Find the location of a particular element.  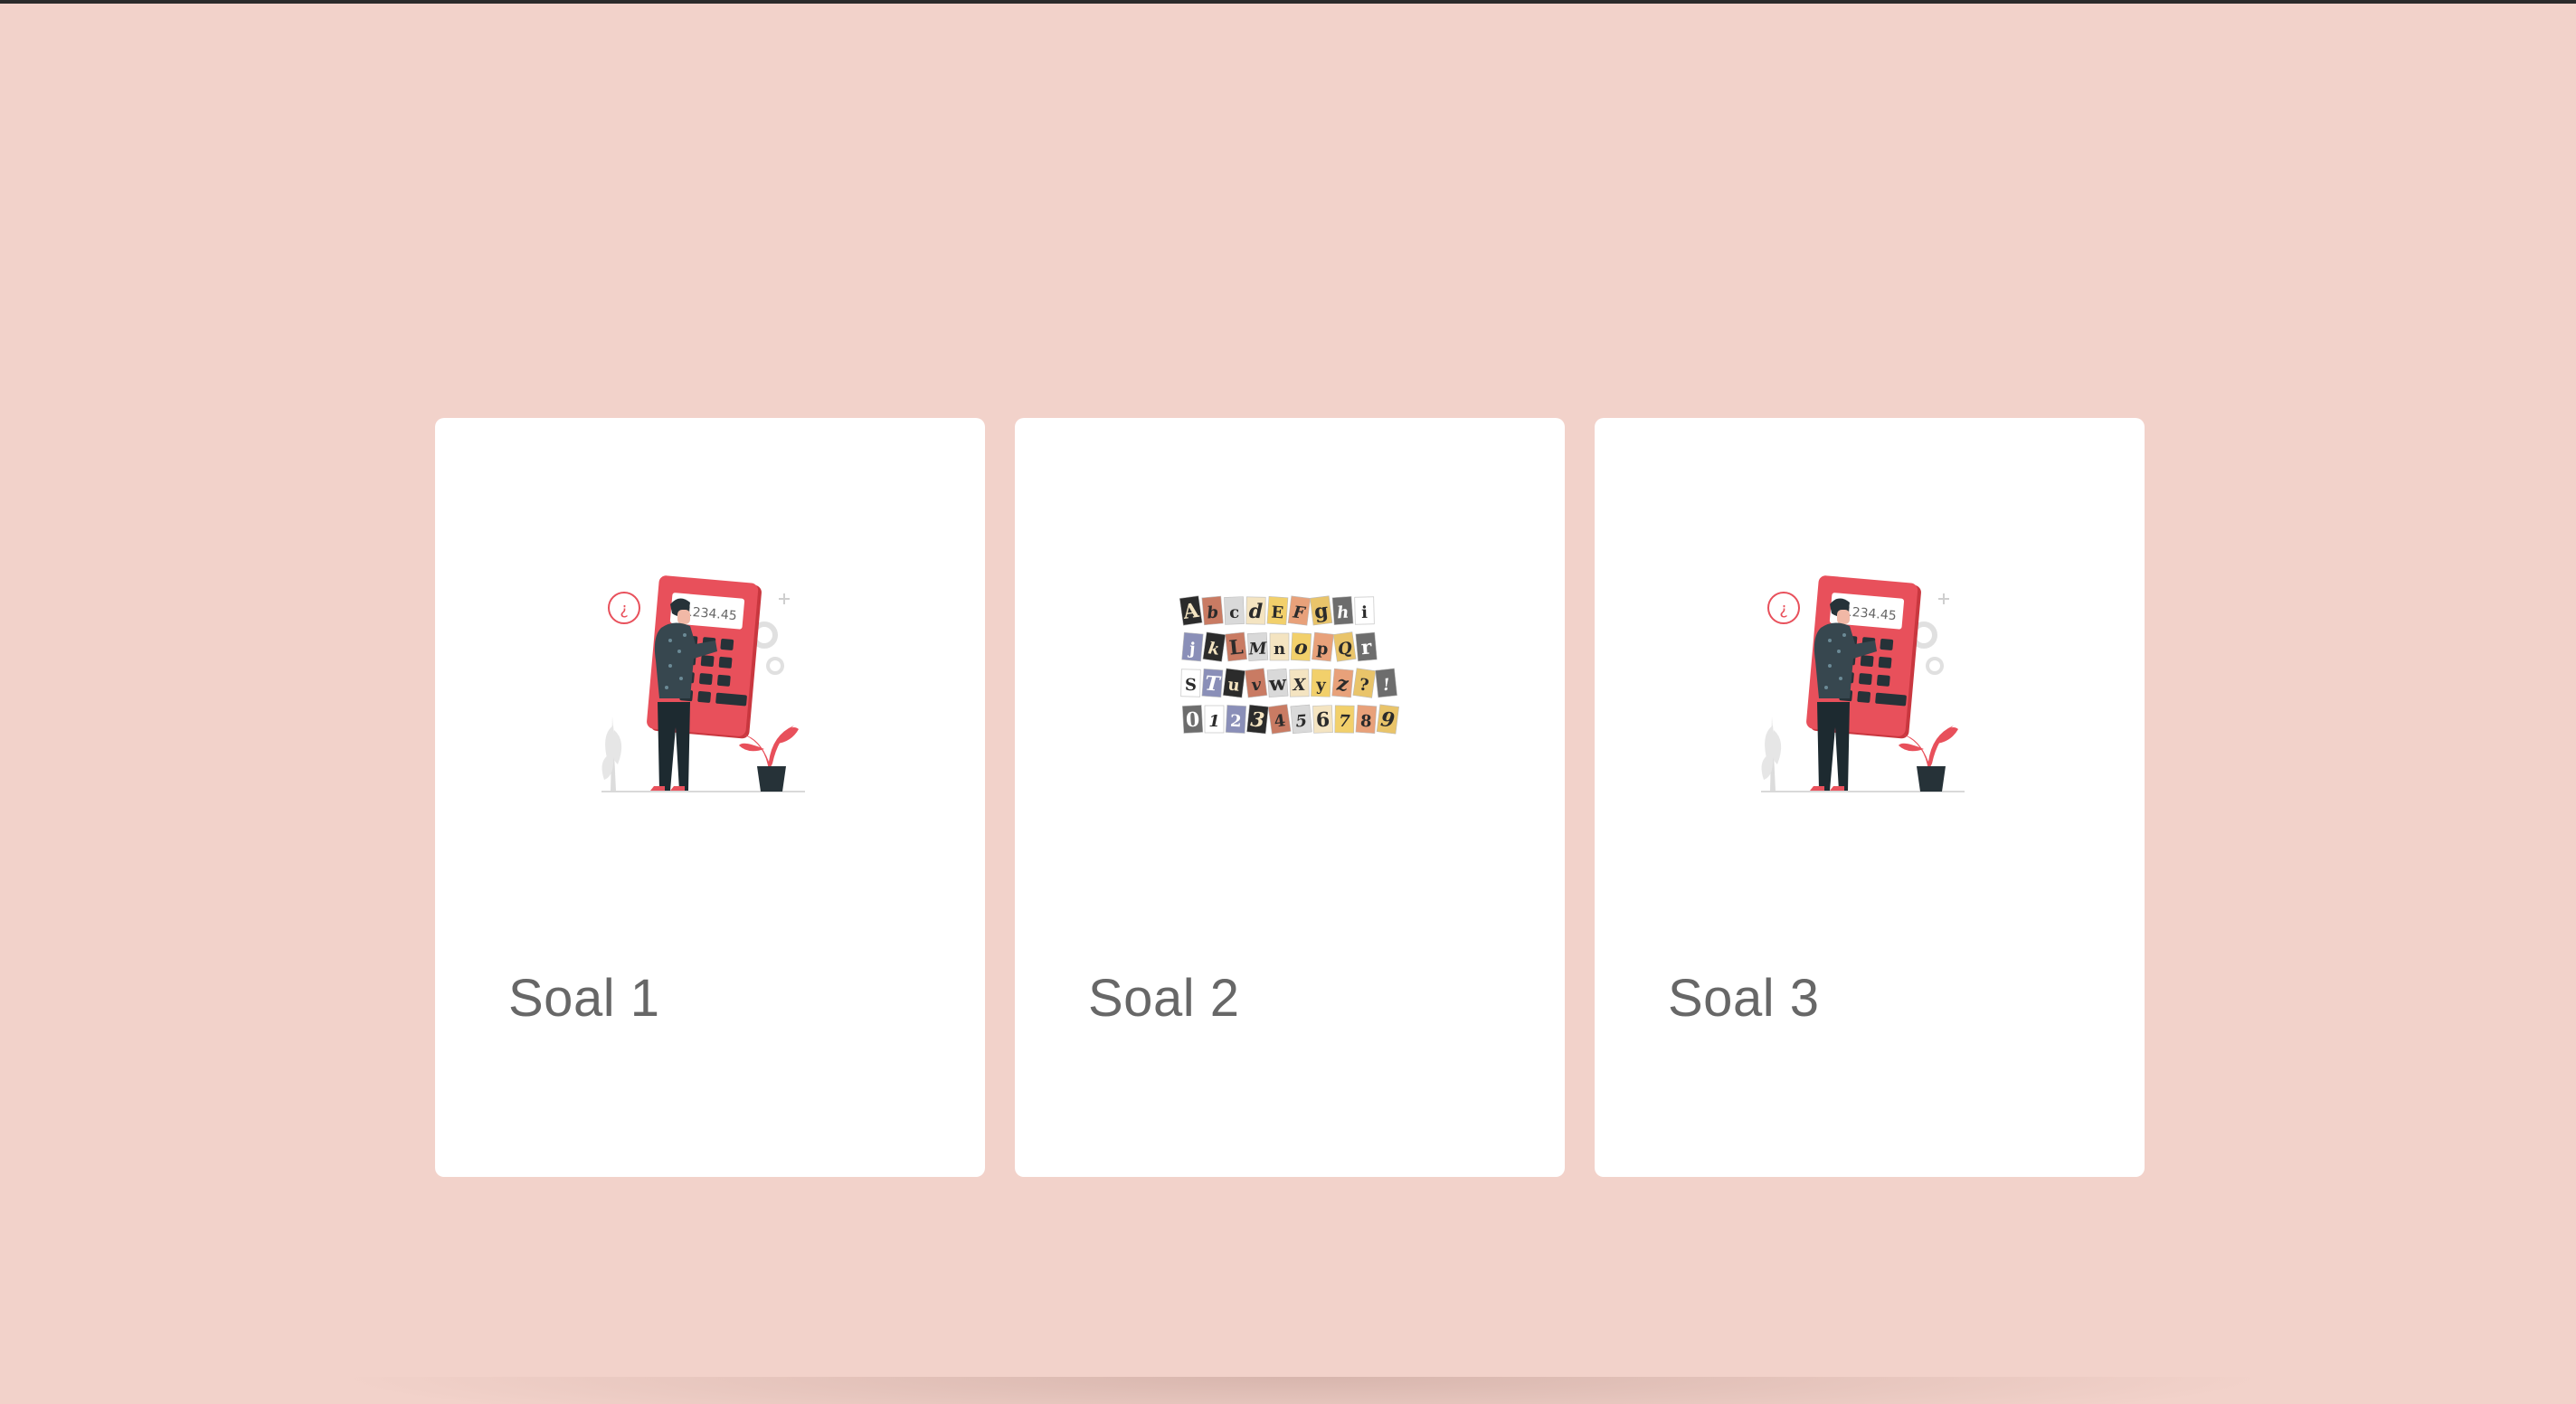

svg-text: 7 is located at coordinates (1344, 721).